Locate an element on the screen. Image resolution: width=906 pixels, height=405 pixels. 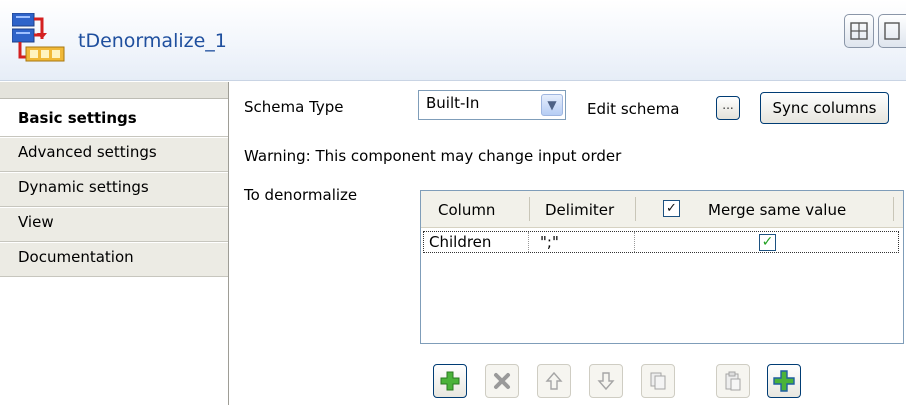
add-row-button is located at coordinates (450, 381).